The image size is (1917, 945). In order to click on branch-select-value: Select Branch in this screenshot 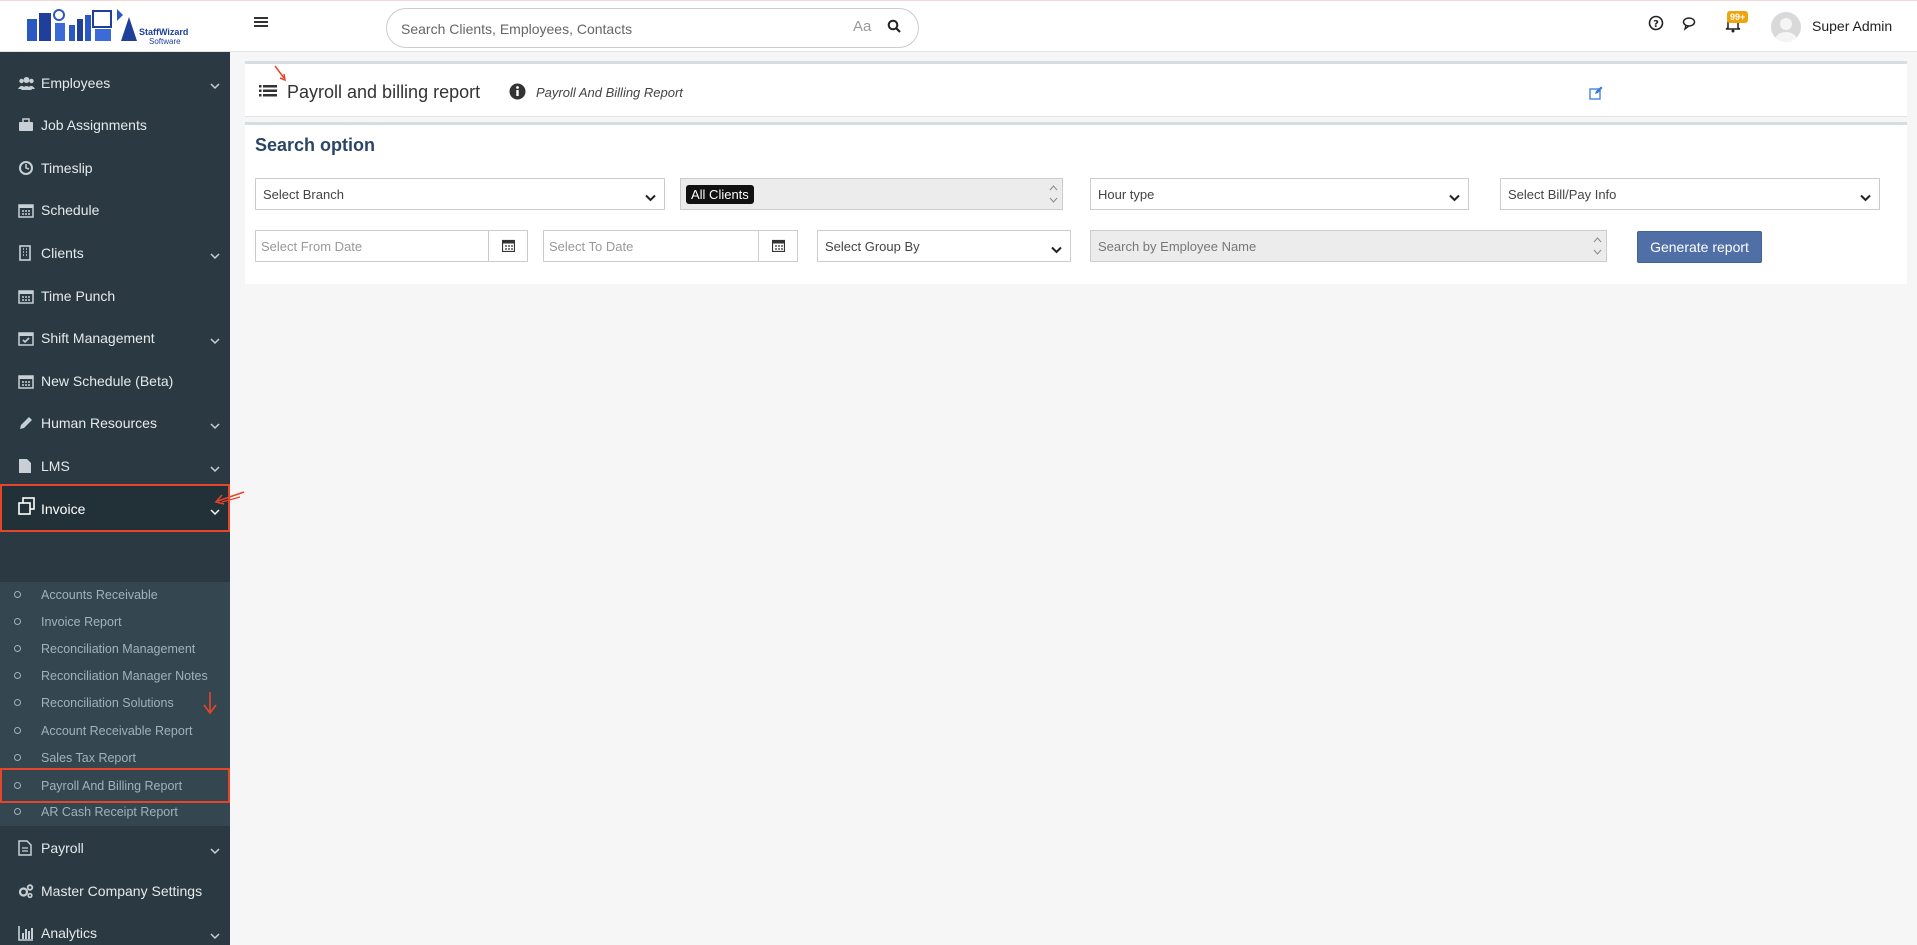, I will do `click(303, 194)`.